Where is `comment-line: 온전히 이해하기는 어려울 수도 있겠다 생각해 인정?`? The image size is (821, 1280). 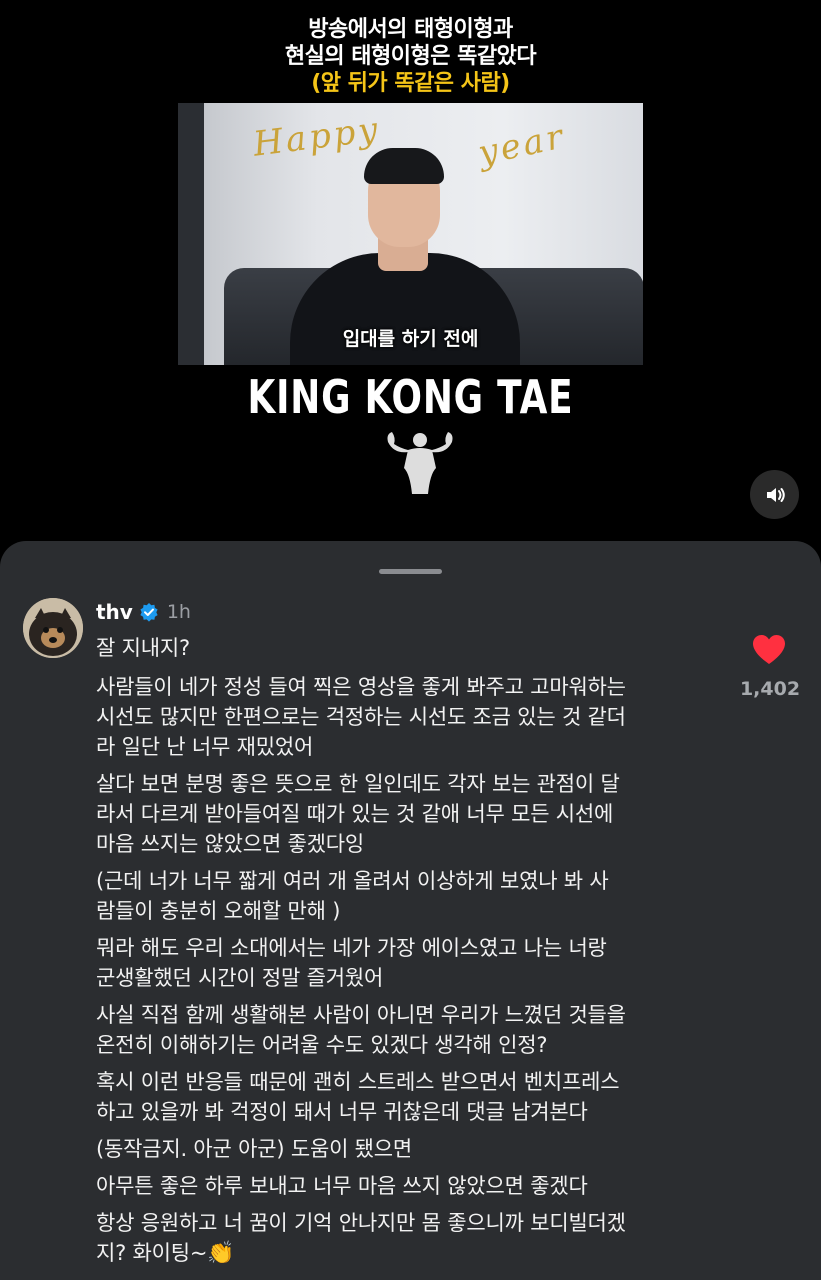 comment-line: 온전히 이해하기는 어려울 수도 있겠다 생각해 인정? is located at coordinates (322, 1045).